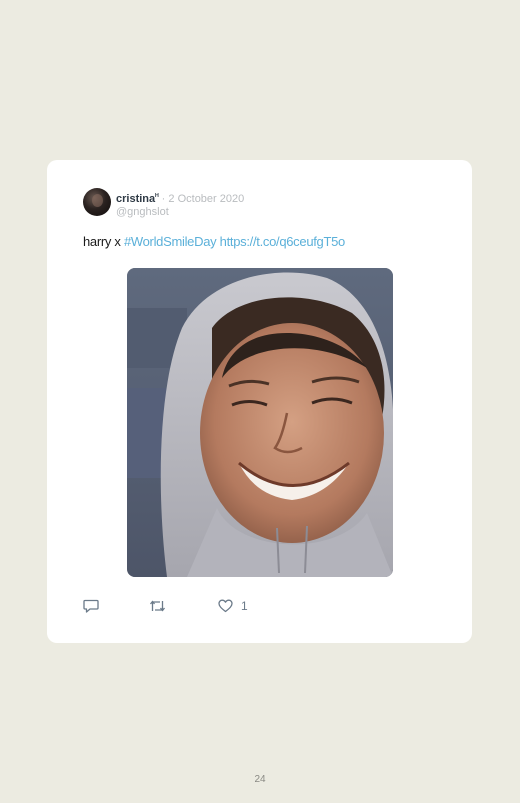 The image size is (520, 803). I want to click on tweet-header-row: cristinaᴴ · 2 October 2020, so click(180, 198).